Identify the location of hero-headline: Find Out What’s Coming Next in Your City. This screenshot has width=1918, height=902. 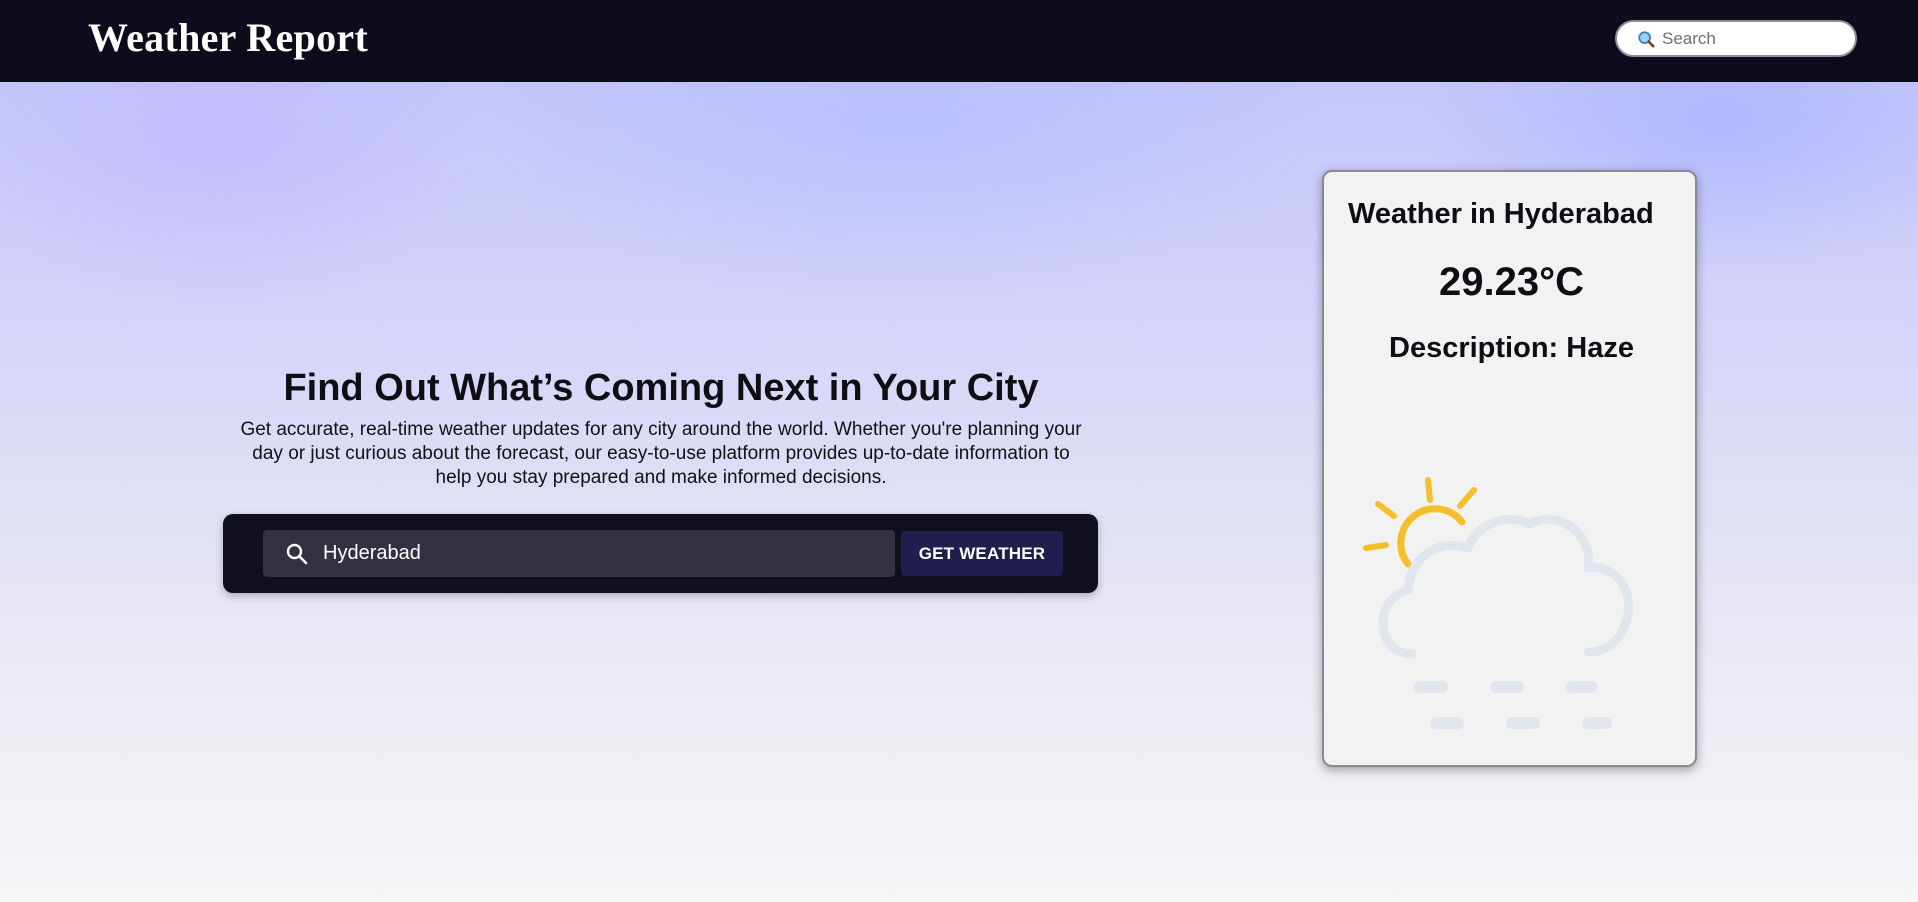
(661, 388).